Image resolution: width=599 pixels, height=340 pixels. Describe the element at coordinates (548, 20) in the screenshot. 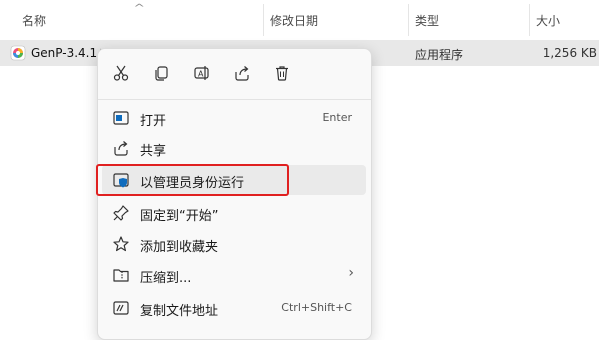

I see `column-header-size: 大小` at that location.